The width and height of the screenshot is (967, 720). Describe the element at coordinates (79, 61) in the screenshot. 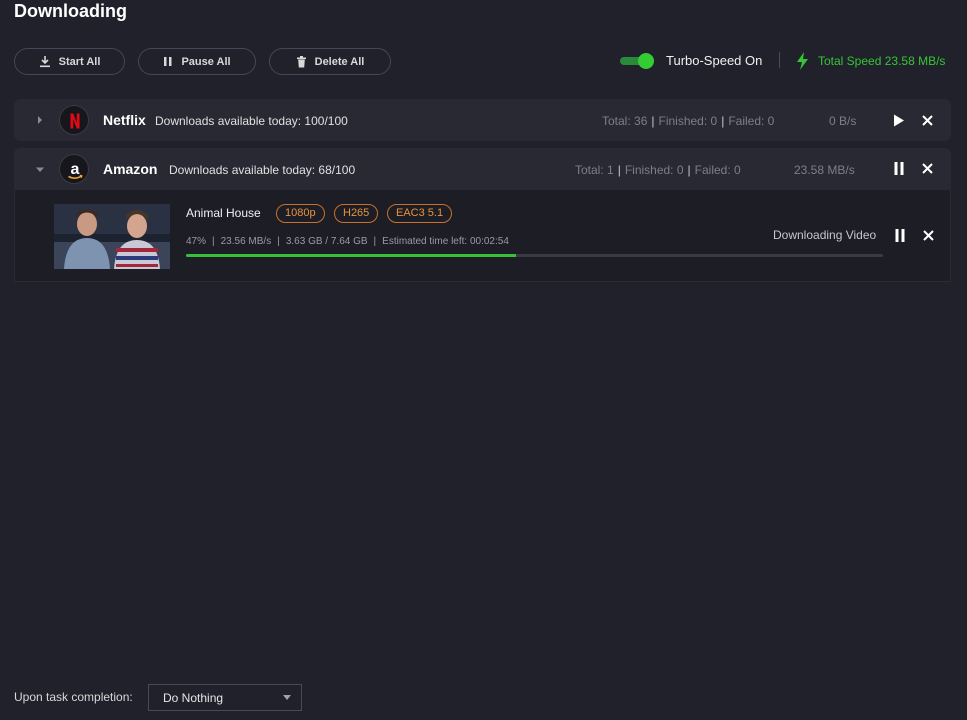

I see `start-all-label: Start All` at that location.